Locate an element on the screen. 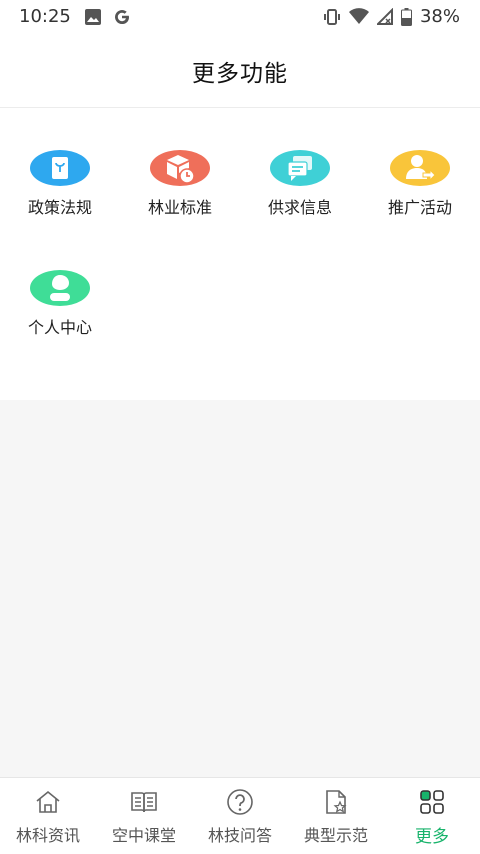 The height and width of the screenshot is (854, 480). vibrate-icon is located at coordinates (331, 16).